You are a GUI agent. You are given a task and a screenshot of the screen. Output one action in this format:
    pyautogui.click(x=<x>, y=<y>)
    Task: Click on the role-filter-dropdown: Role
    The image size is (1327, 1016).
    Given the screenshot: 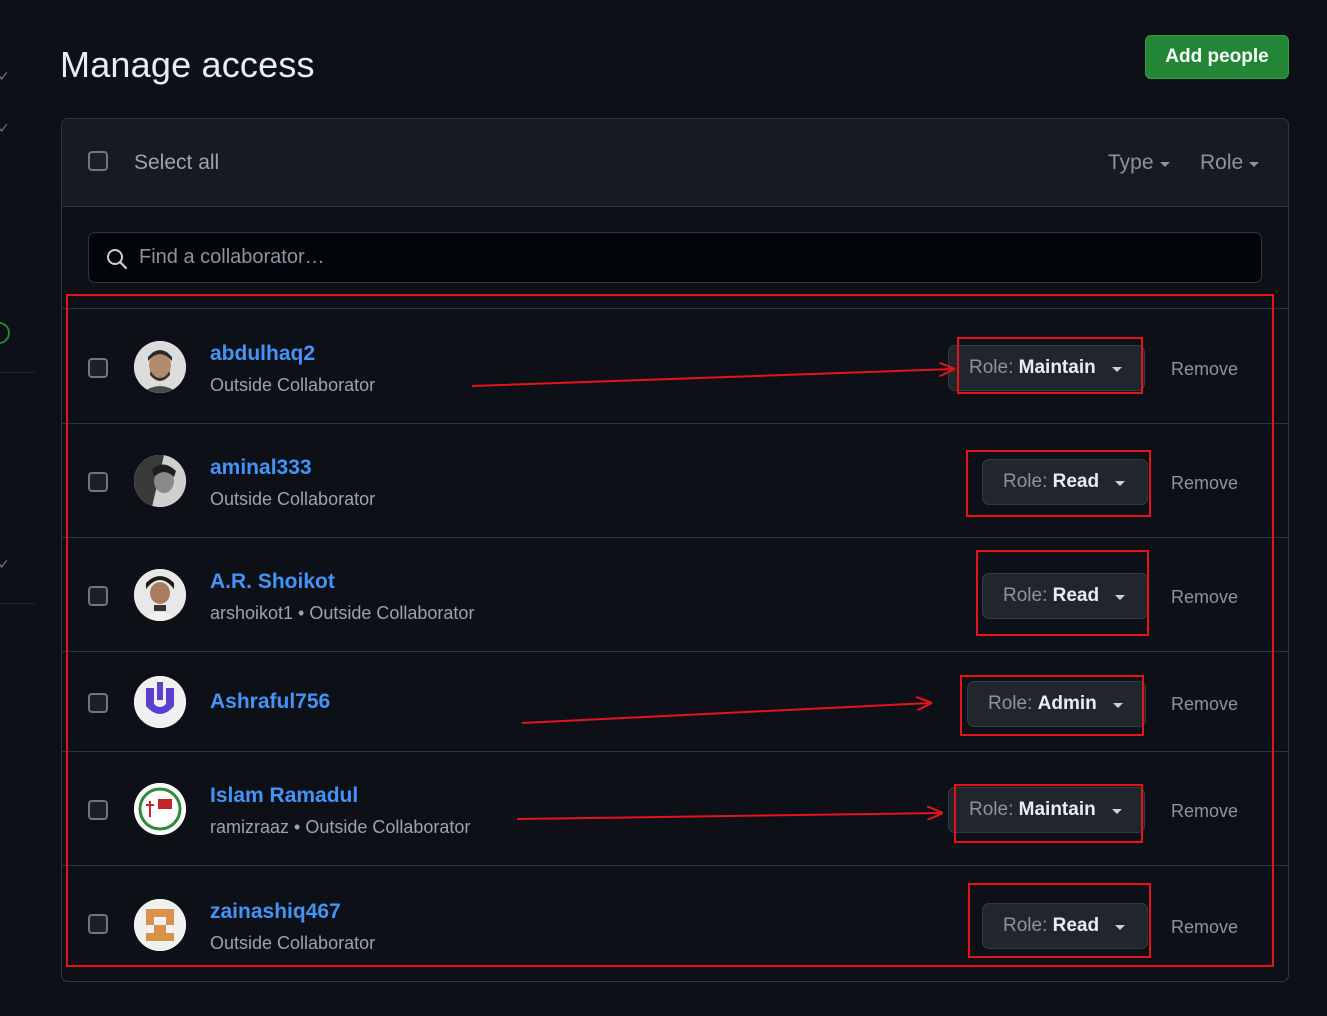 What is the action you would take?
    pyautogui.click(x=1230, y=163)
    